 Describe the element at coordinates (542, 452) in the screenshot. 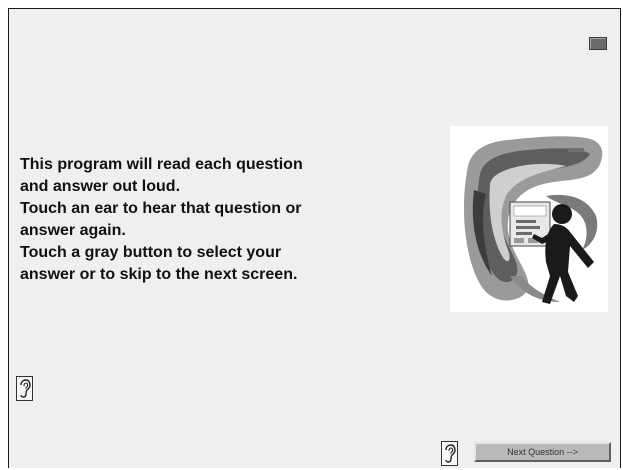

I see `next-question-button: Next Question -->` at that location.